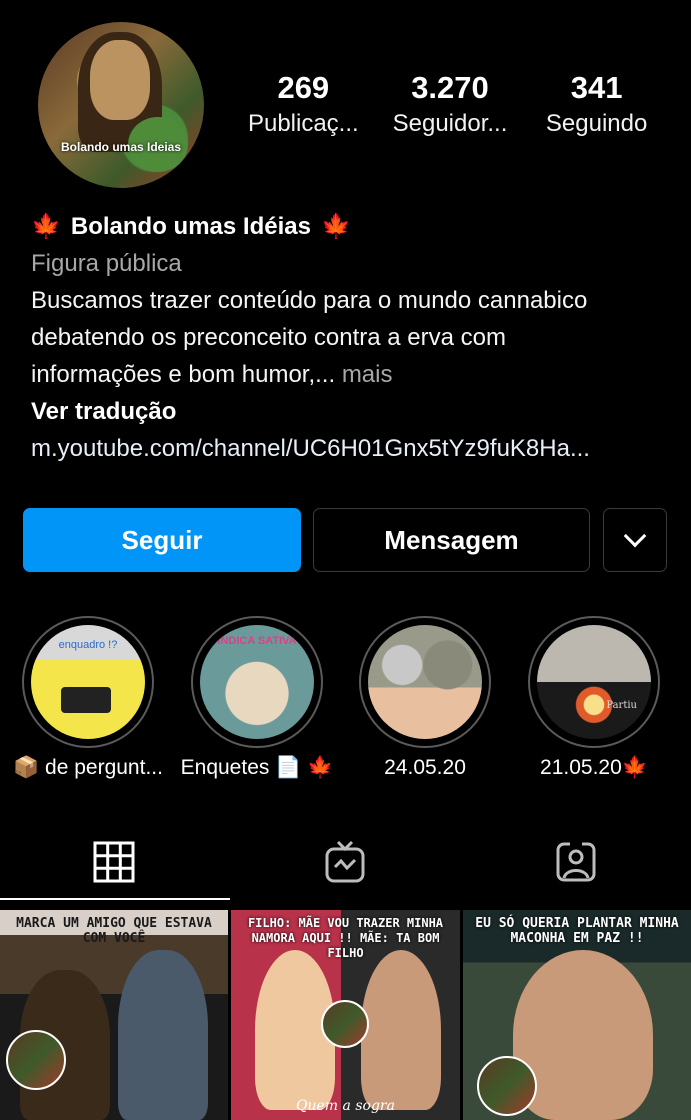 Image resolution: width=691 pixels, height=1120 pixels. Describe the element at coordinates (450, 87) in the screenshot. I see `stat-followers-value: 3.270` at that location.